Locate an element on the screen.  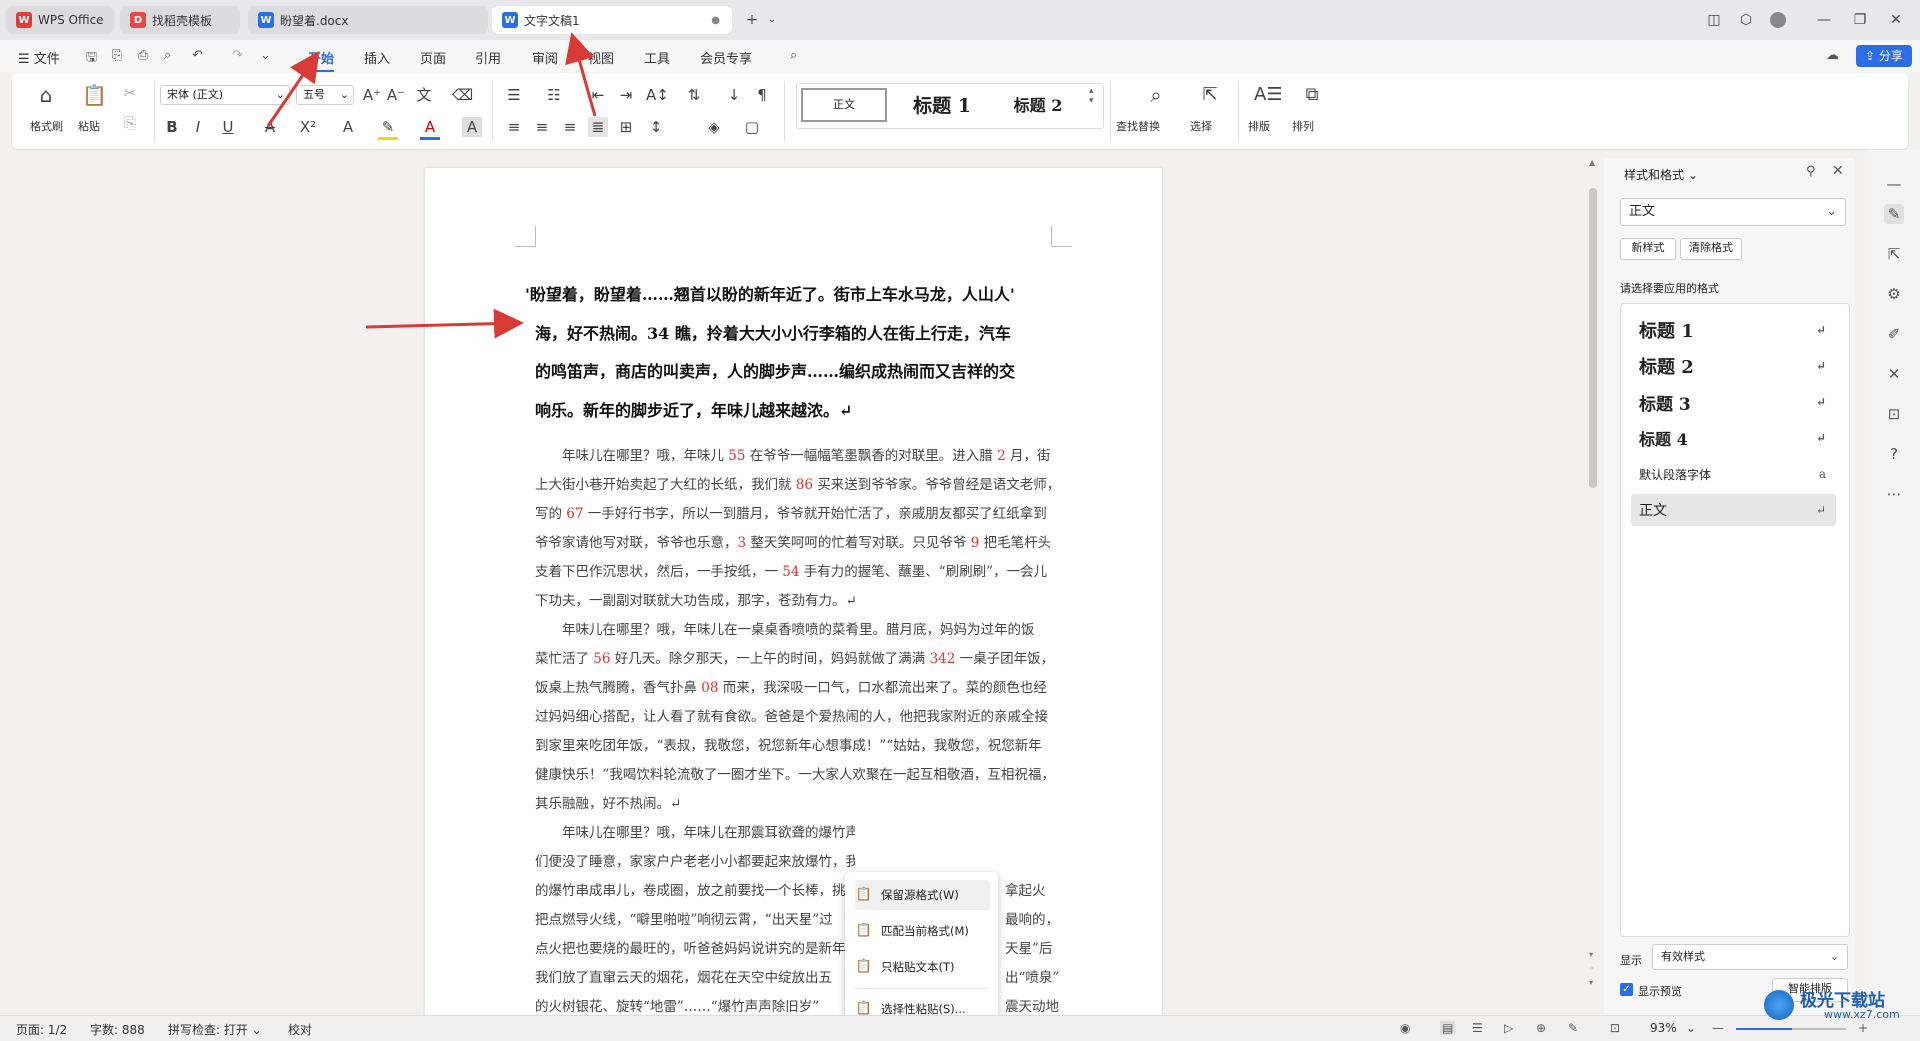
outline-view-icon: ☰ is located at coordinates (1477, 1028).